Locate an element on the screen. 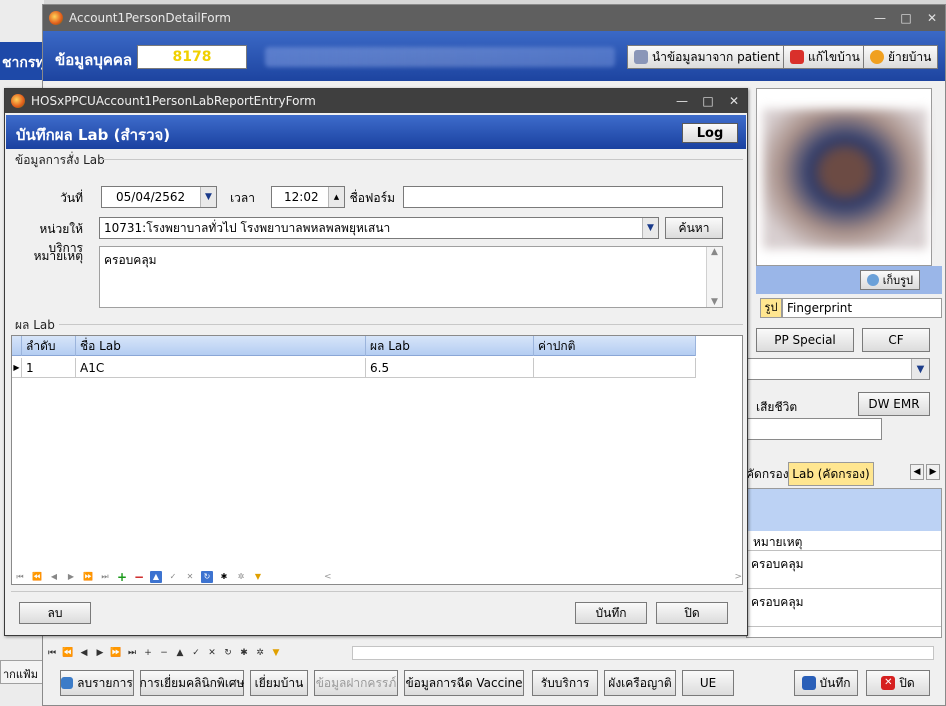  tab-fingerprint: Fingerprint is located at coordinates (862, 308).